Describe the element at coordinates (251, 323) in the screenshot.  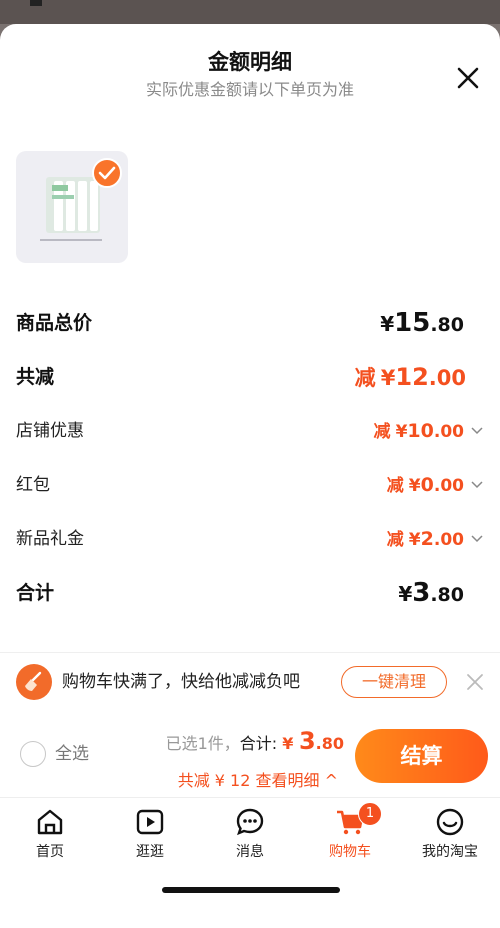
I see `goods-total-row: 商品总价 ¥15.80` at that location.